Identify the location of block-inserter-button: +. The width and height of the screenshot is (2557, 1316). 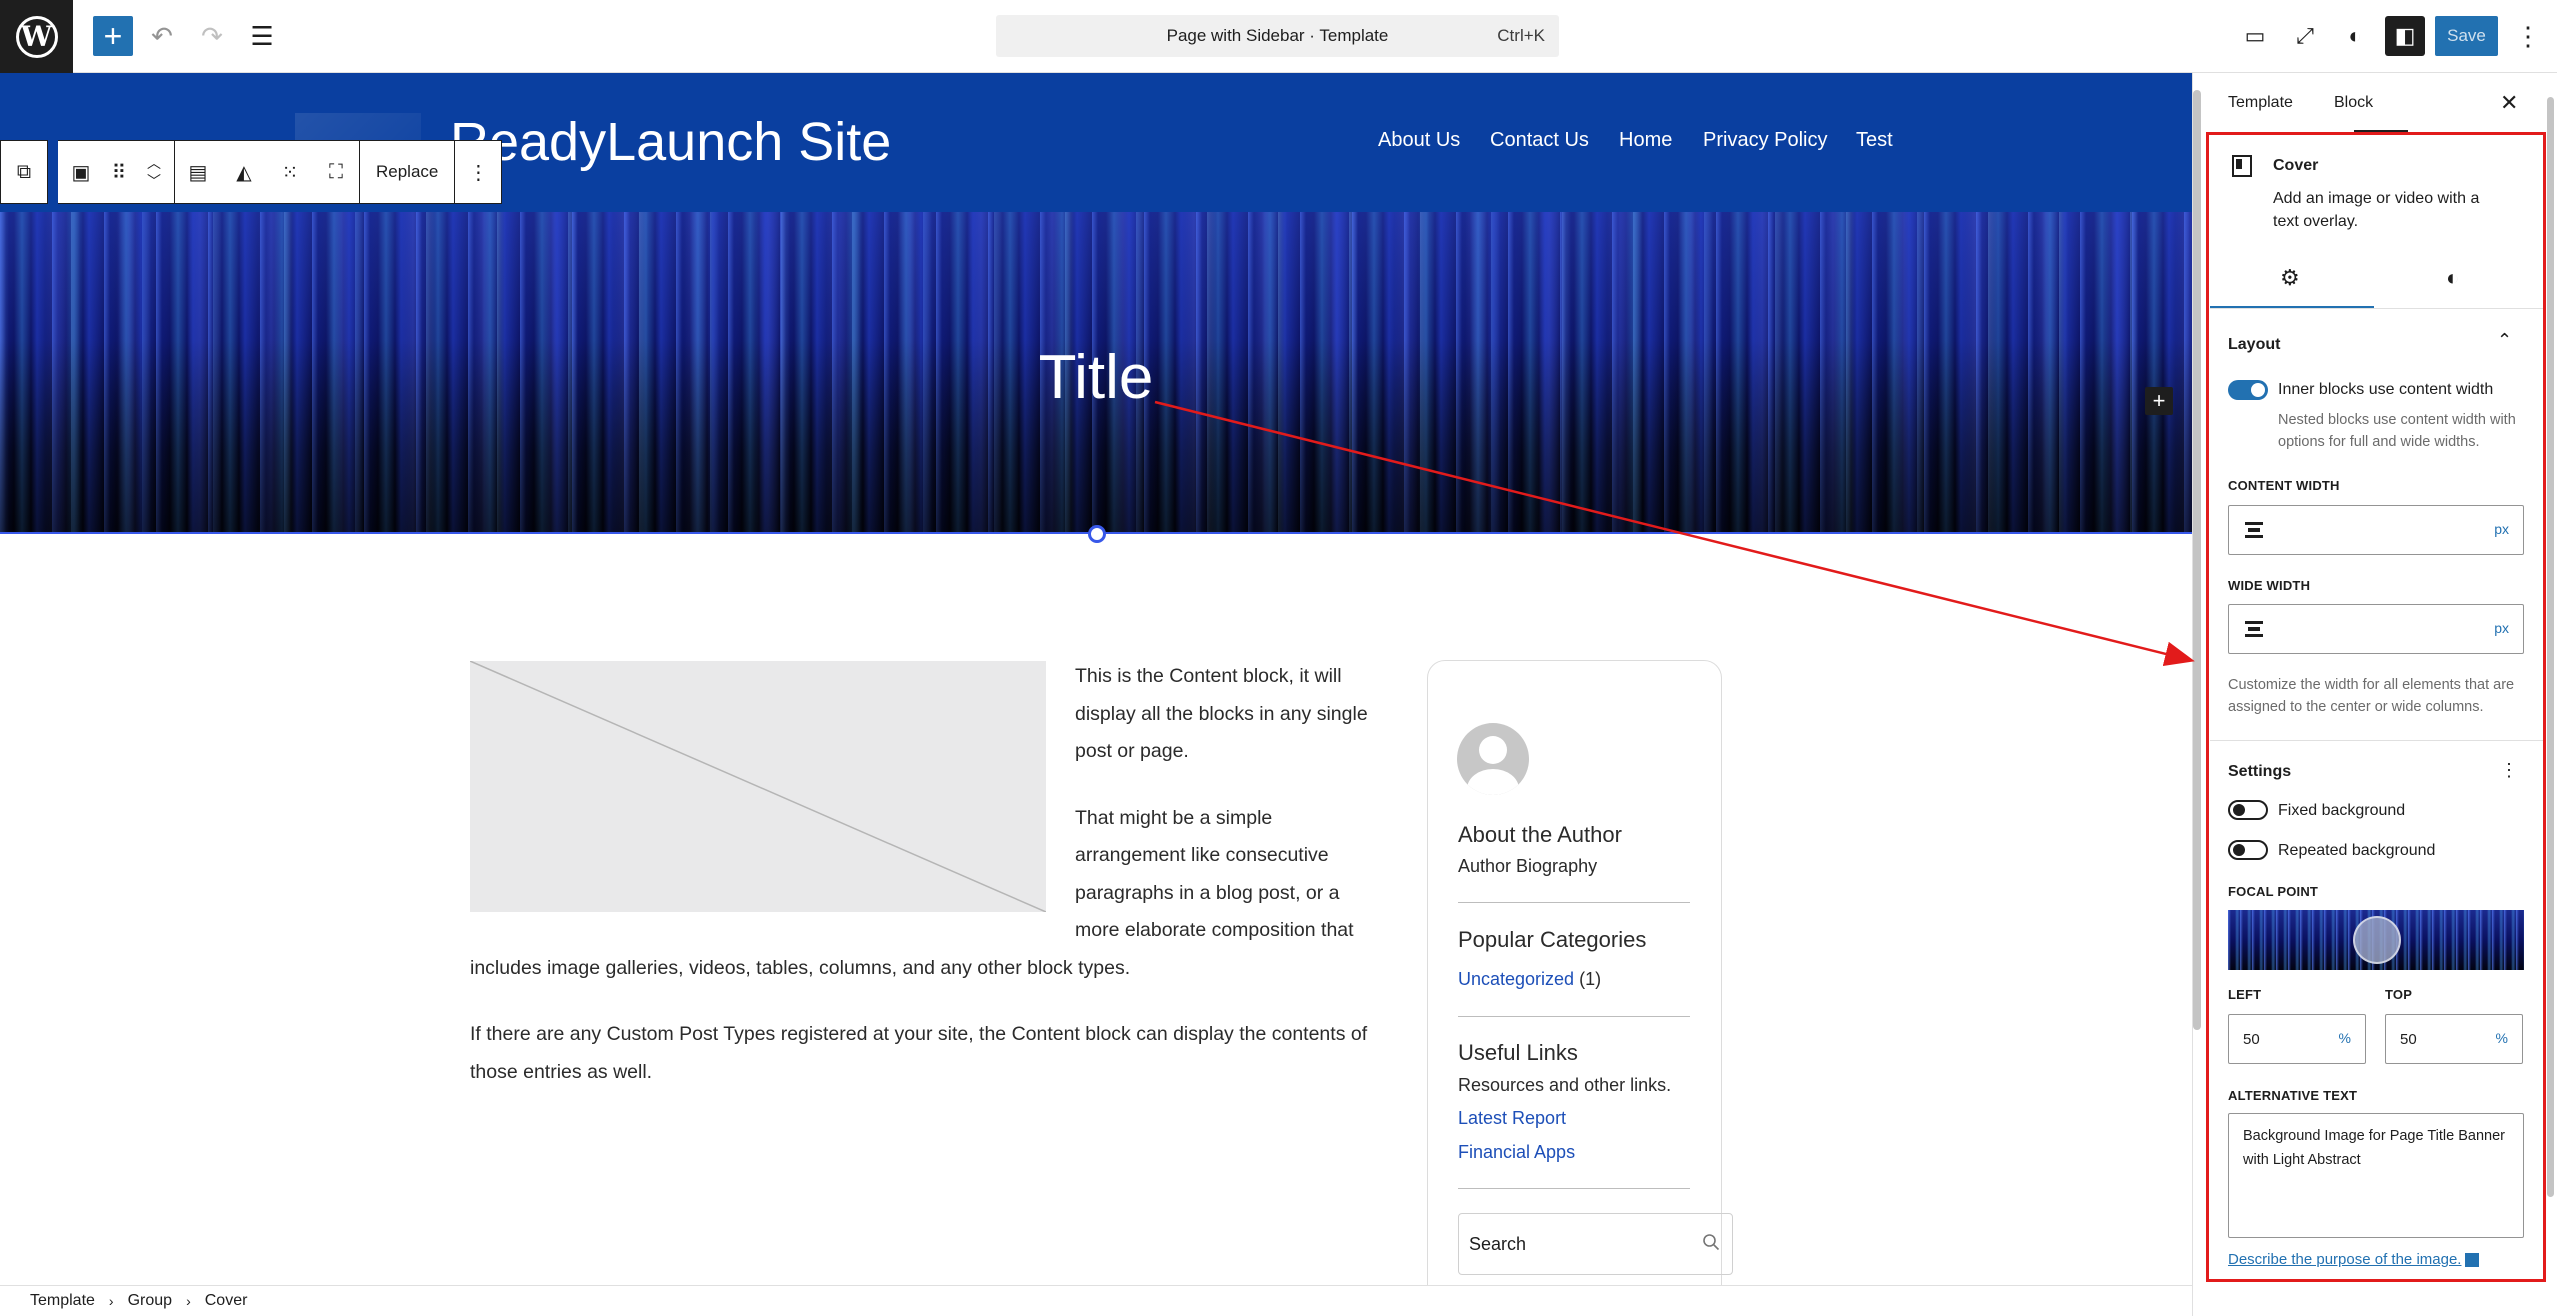
(113, 36).